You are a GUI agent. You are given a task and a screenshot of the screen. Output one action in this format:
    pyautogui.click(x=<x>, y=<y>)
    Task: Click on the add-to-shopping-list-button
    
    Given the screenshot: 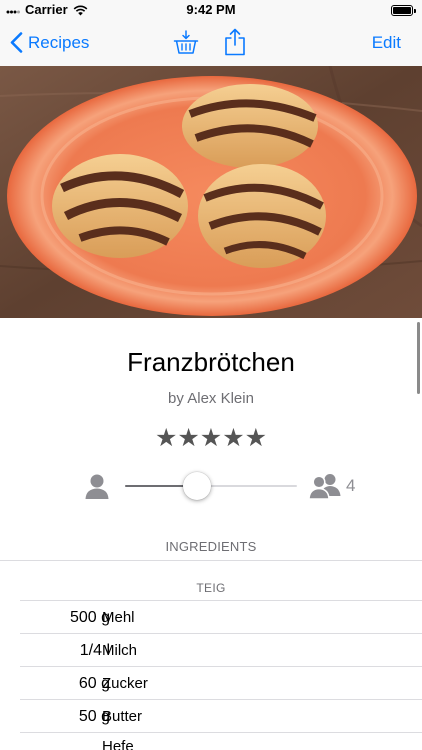 What is the action you would take?
    pyautogui.click(x=186, y=44)
    